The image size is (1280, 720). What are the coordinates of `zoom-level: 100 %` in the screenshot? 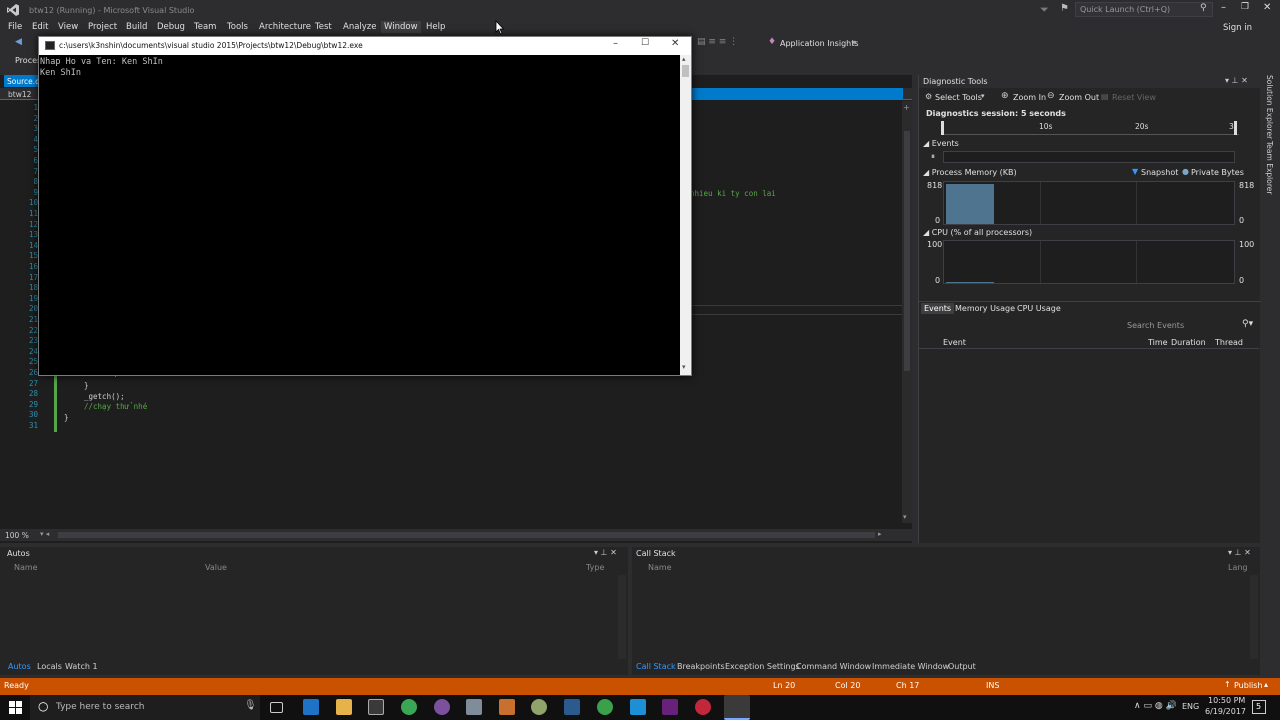 It's located at (17, 535).